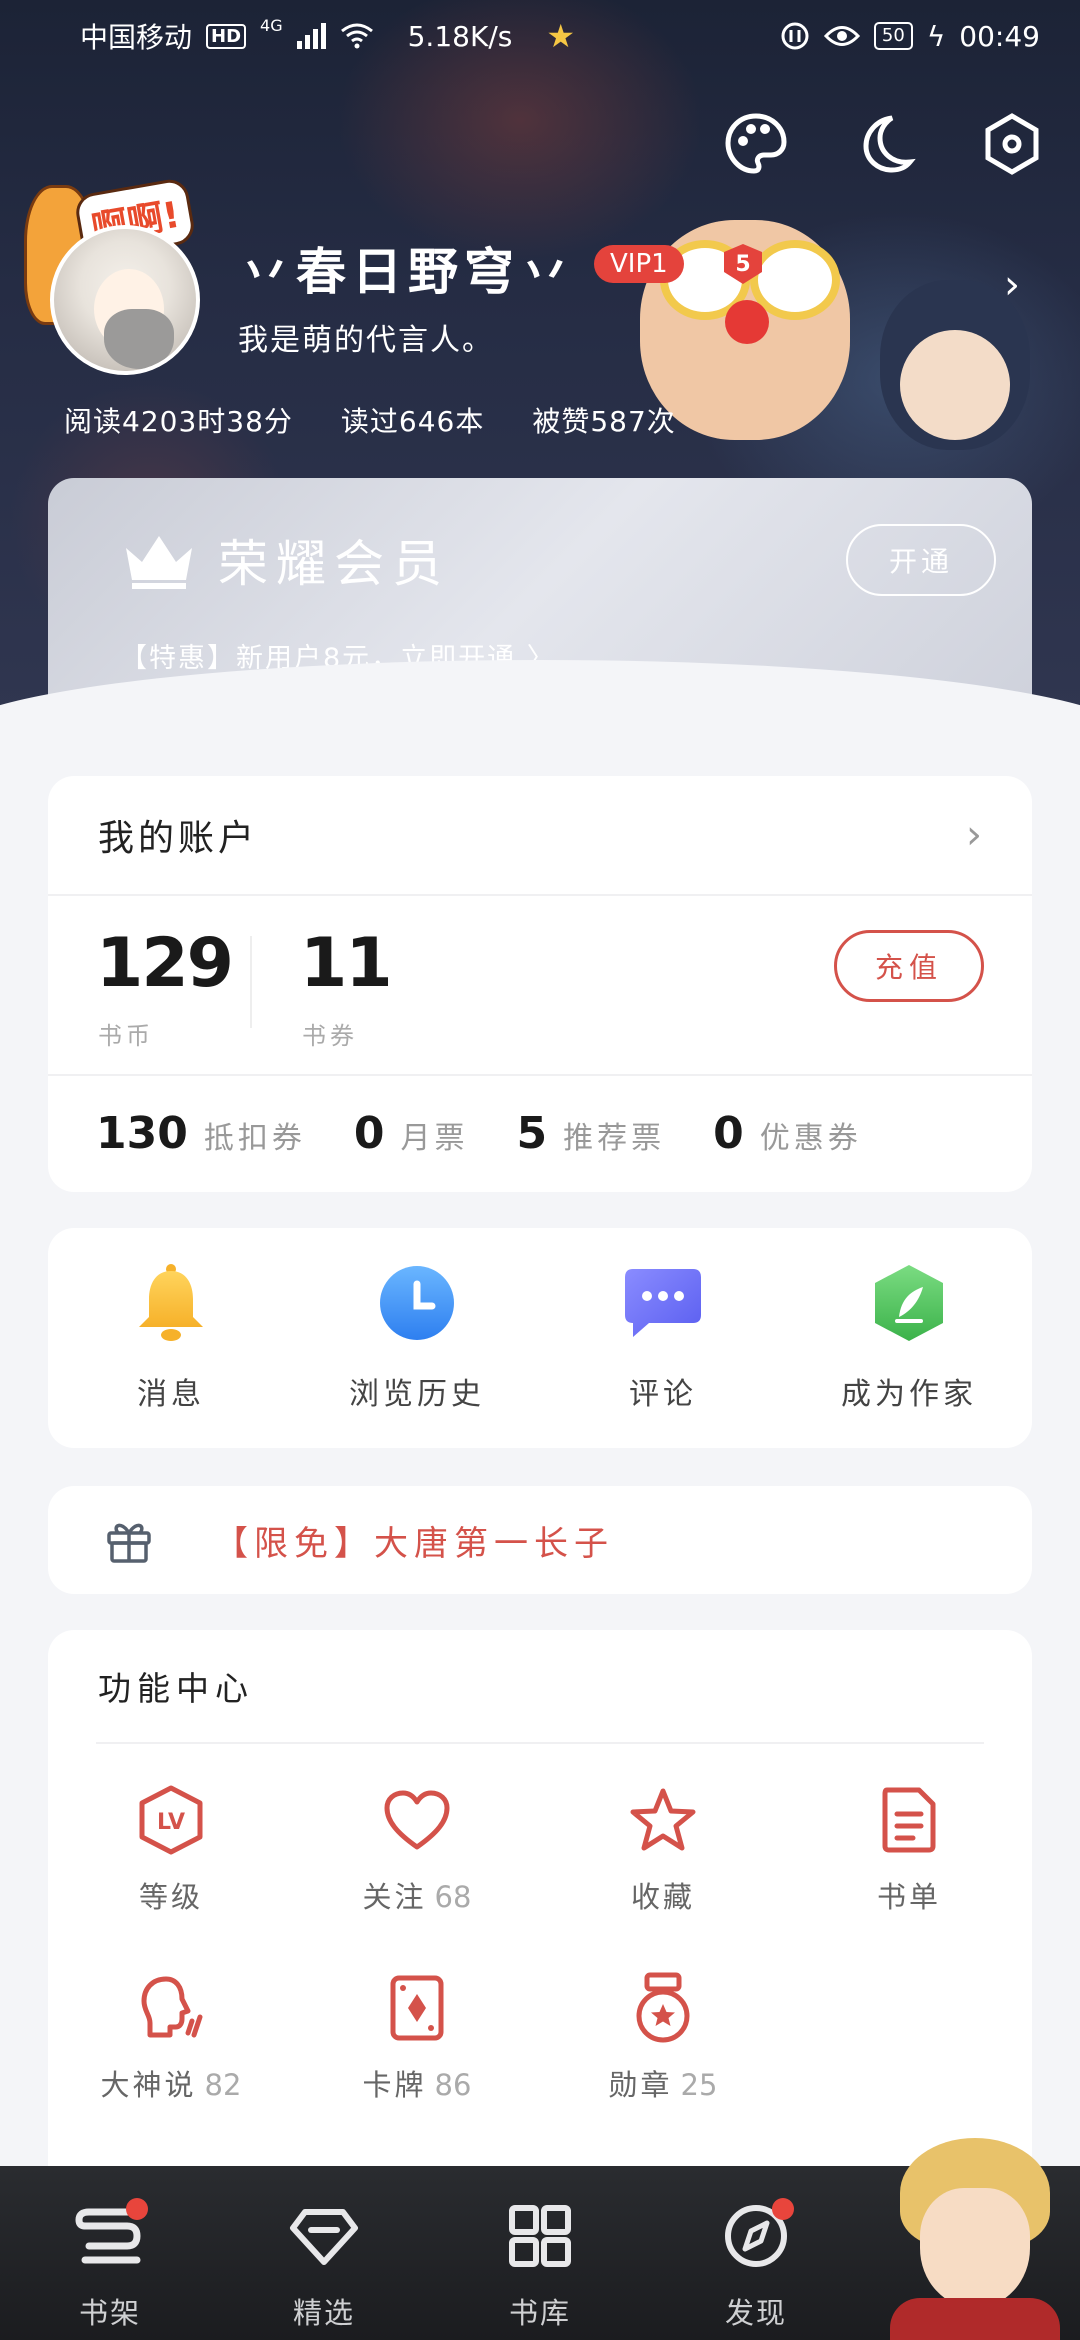  What do you see at coordinates (408, 268) in the screenshot?
I see `username: 丷春日野穹丷` at bounding box center [408, 268].